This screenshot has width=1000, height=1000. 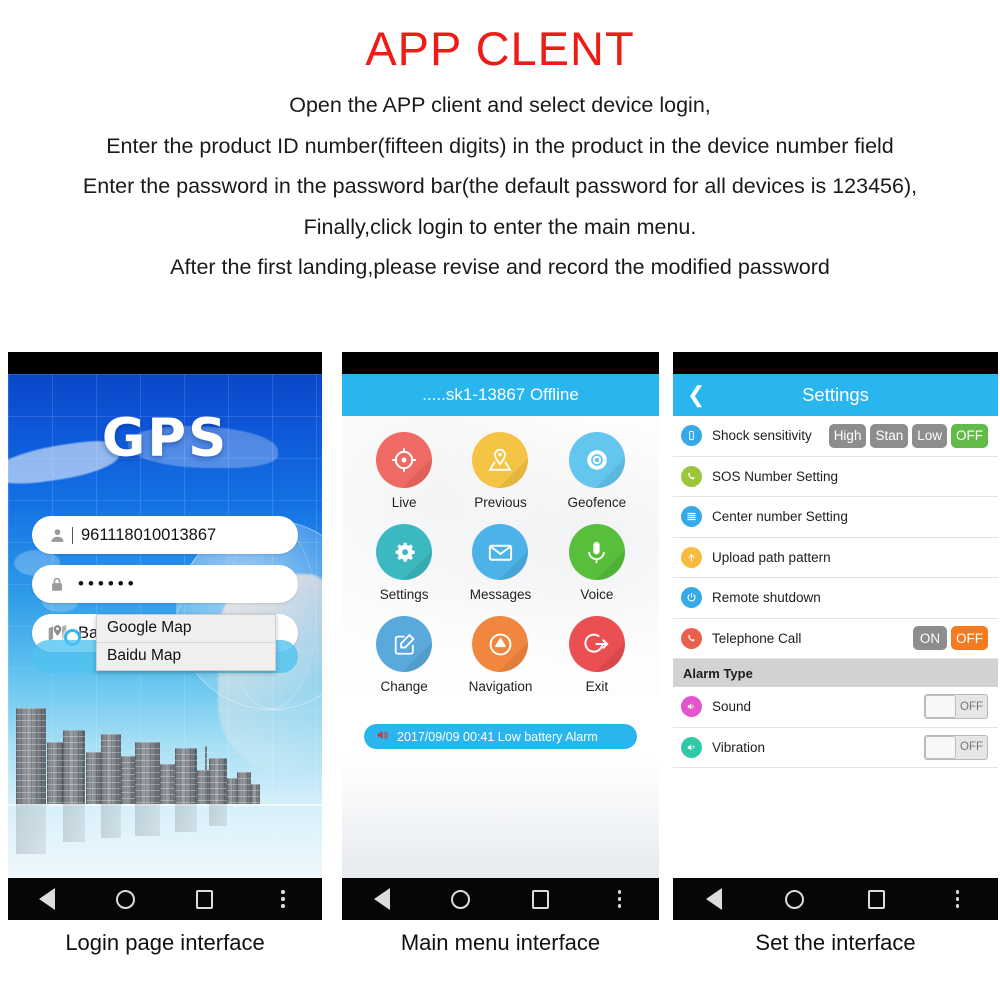 I want to click on dropdown-option-baidu-map: Baidu Map, so click(x=186, y=655).